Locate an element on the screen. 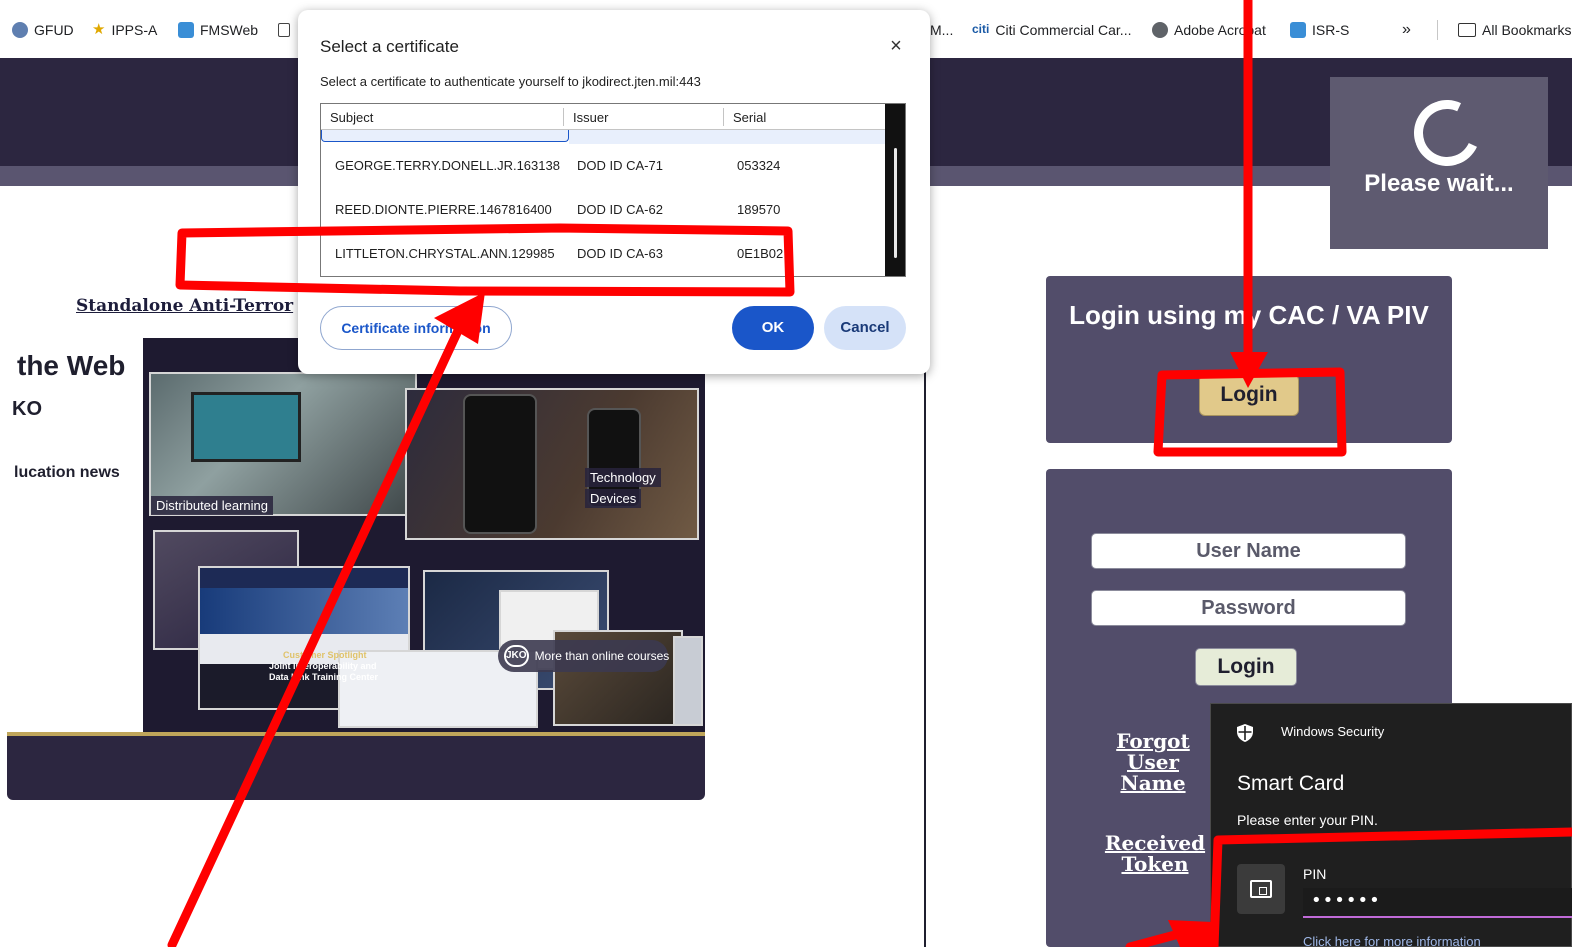 The height and width of the screenshot is (947, 1572). content-footer-strip is located at coordinates (356, 766).